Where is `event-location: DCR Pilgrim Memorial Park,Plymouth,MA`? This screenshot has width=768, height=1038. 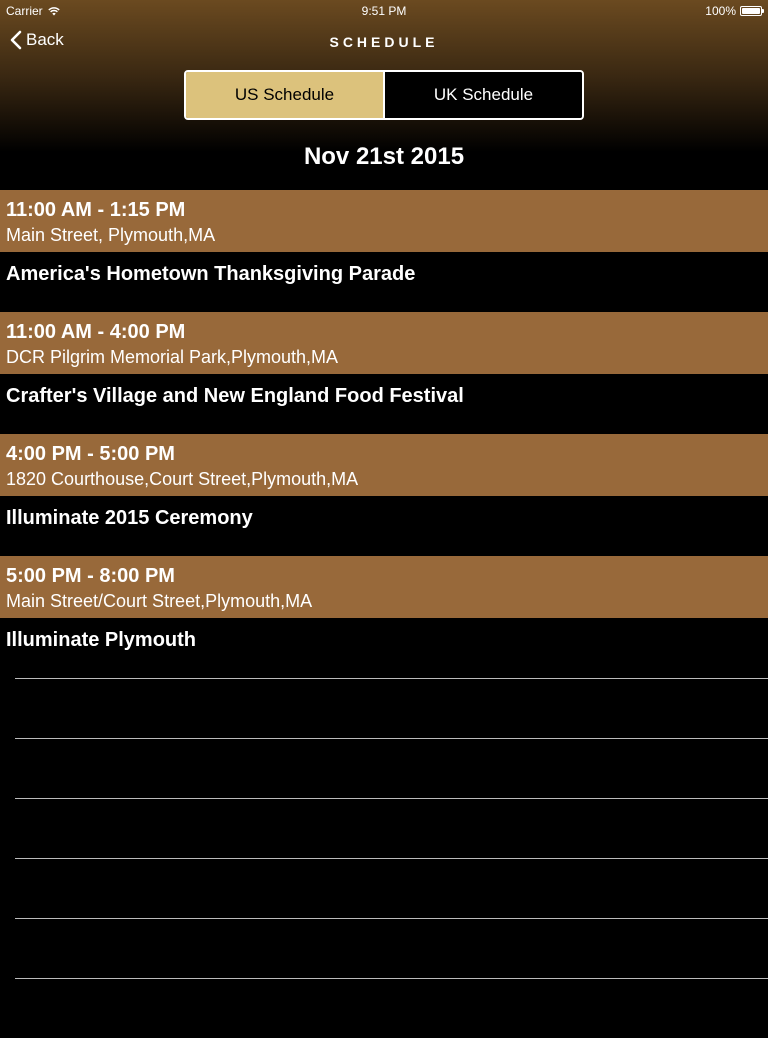
event-location: DCR Pilgrim Memorial Park,Plymouth,MA is located at coordinates (172, 357).